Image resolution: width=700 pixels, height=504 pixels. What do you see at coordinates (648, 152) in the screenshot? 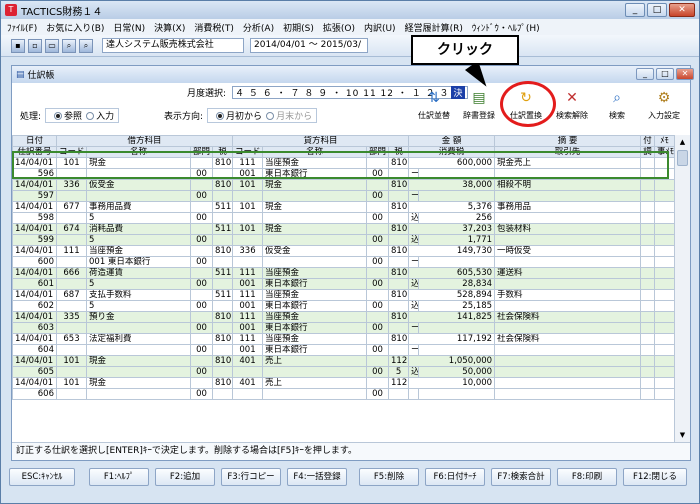
I see `header-adjust: 調` at bounding box center [648, 152].